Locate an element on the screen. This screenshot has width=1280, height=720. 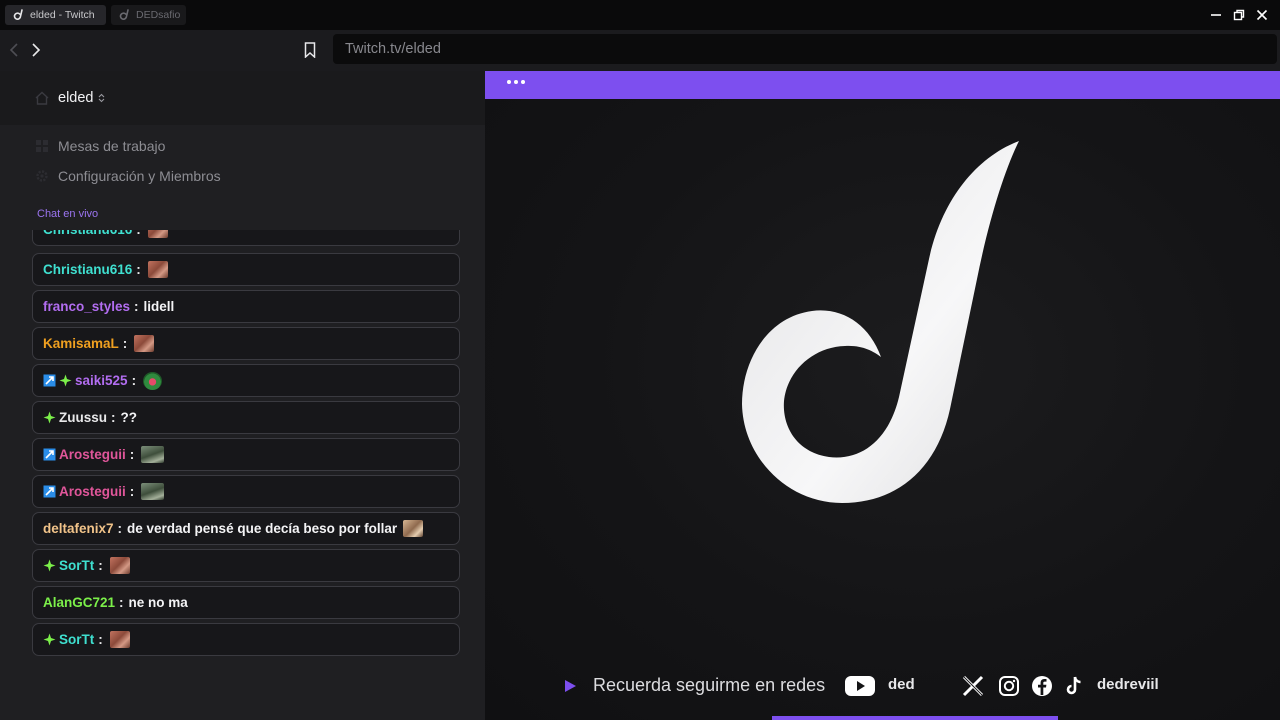
stream-top-bar is located at coordinates (882, 85).